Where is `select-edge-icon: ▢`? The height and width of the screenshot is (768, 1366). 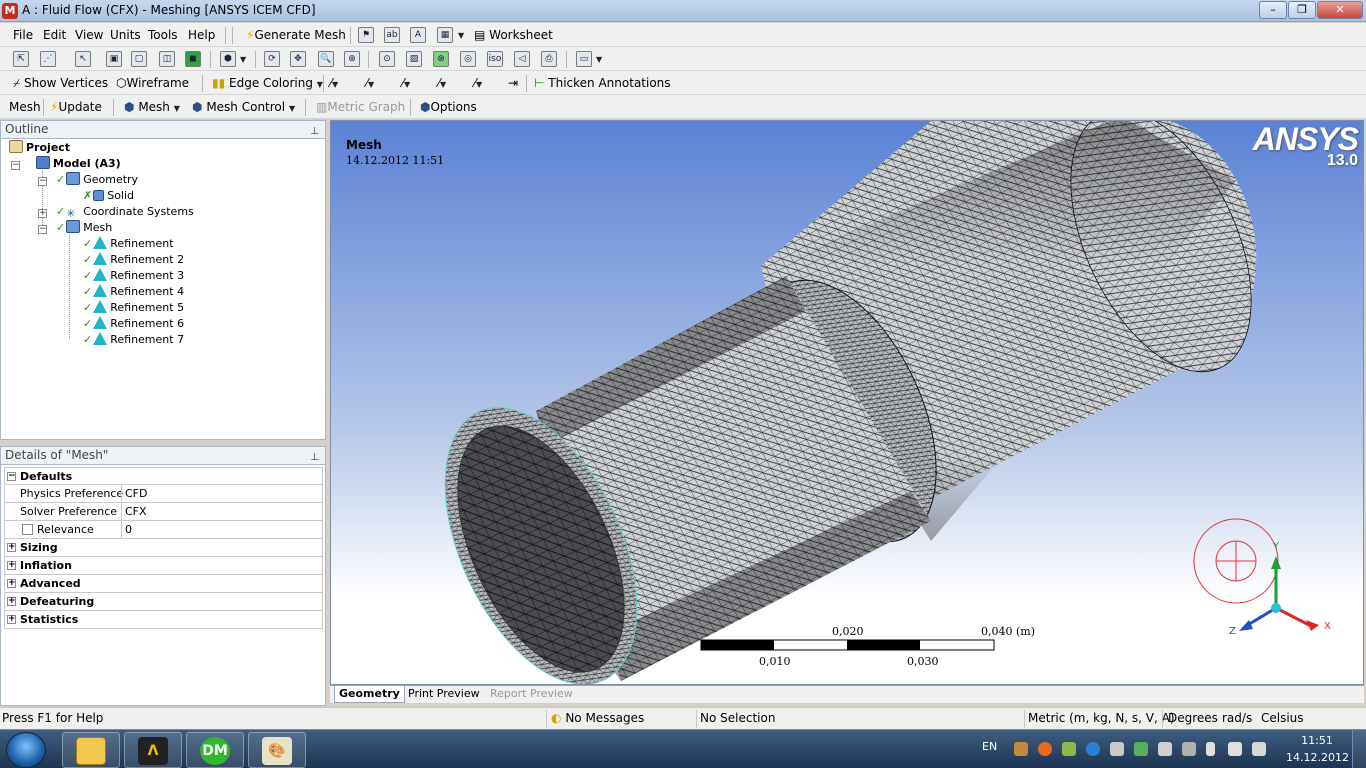 select-edge-icon: ▢ is located at coordinates (139, 59).